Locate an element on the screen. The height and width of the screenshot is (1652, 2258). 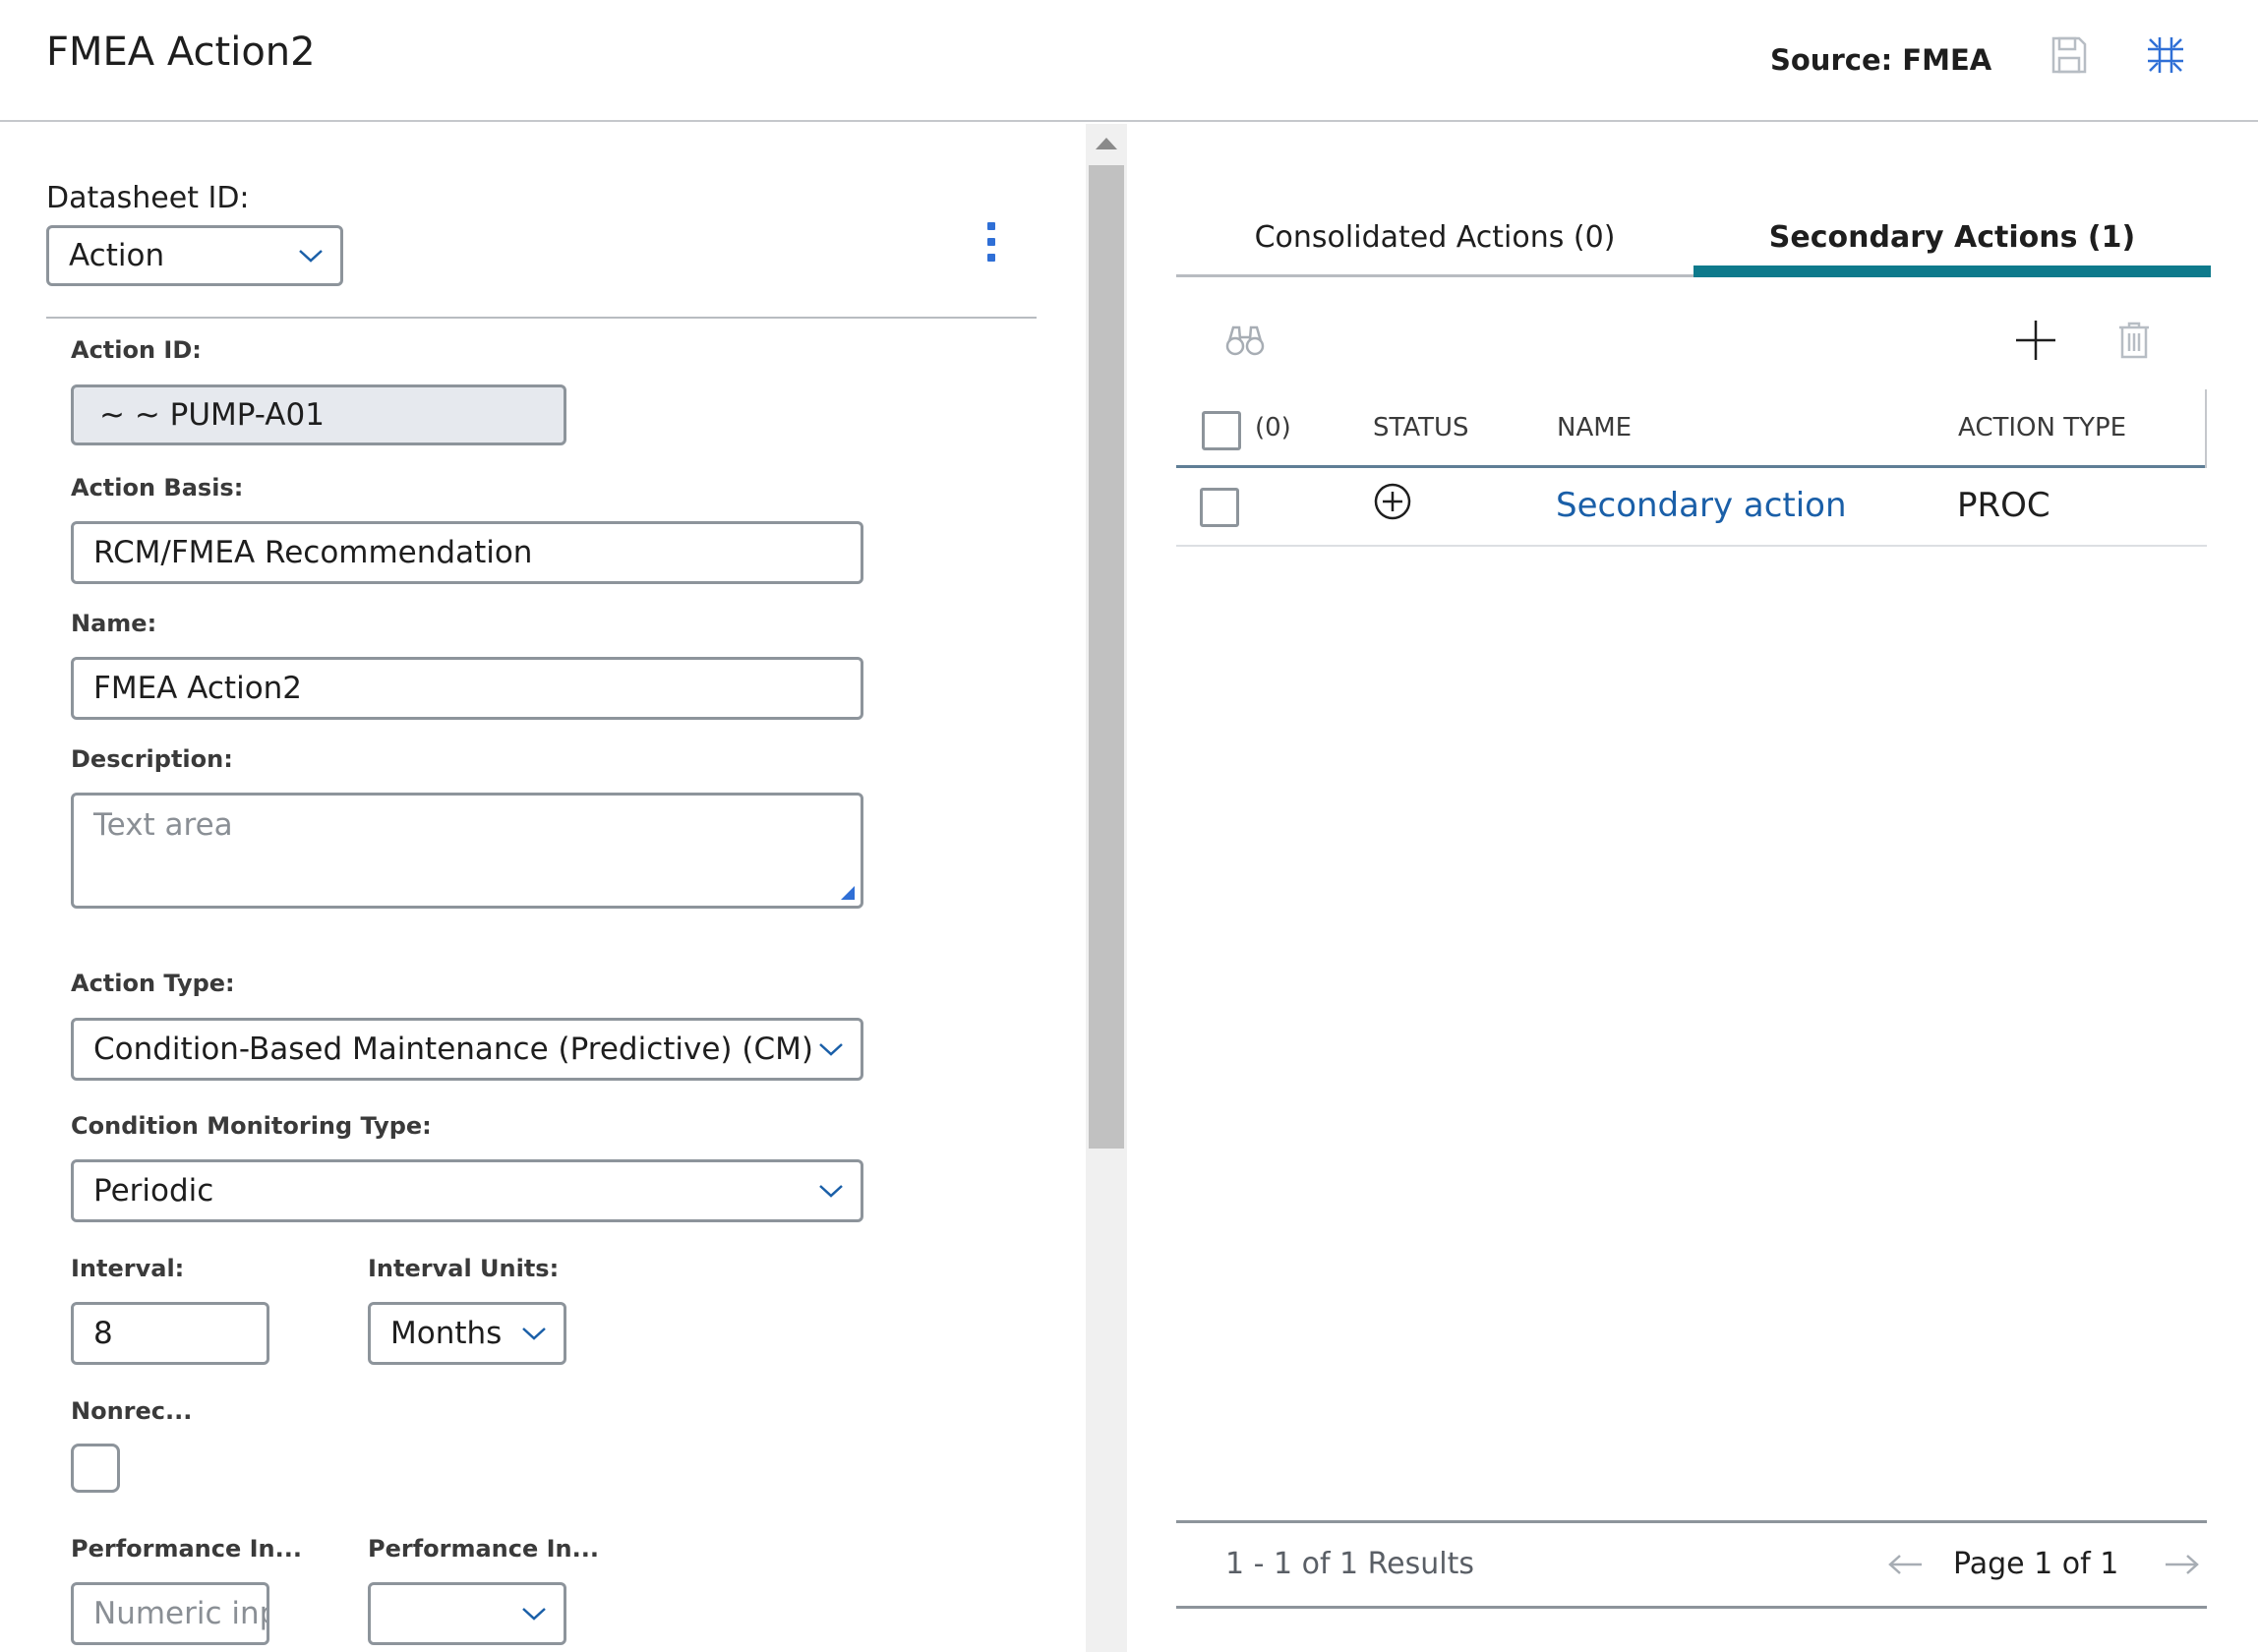
condition-monitoring-type-value: Periodic is located at coordinates (153, 1191).